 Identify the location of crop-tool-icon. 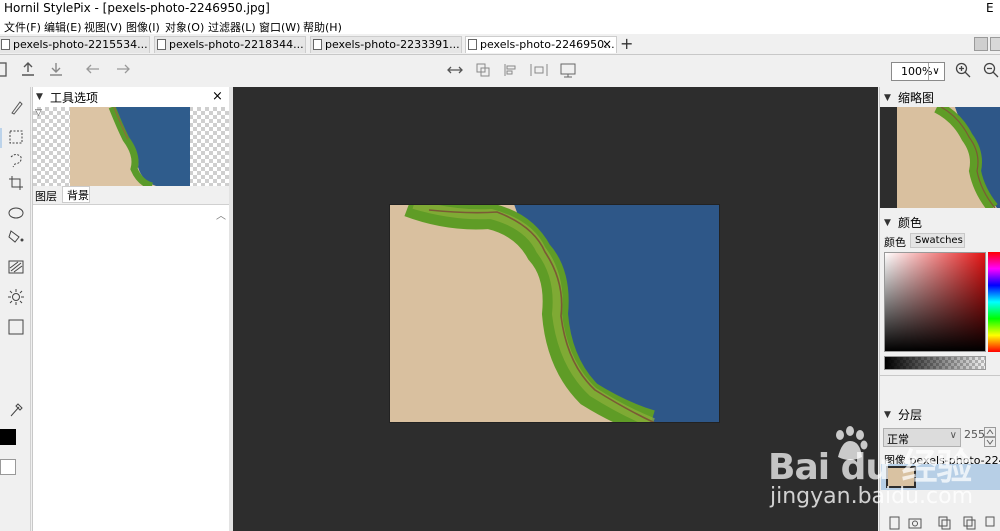
(16, 183).